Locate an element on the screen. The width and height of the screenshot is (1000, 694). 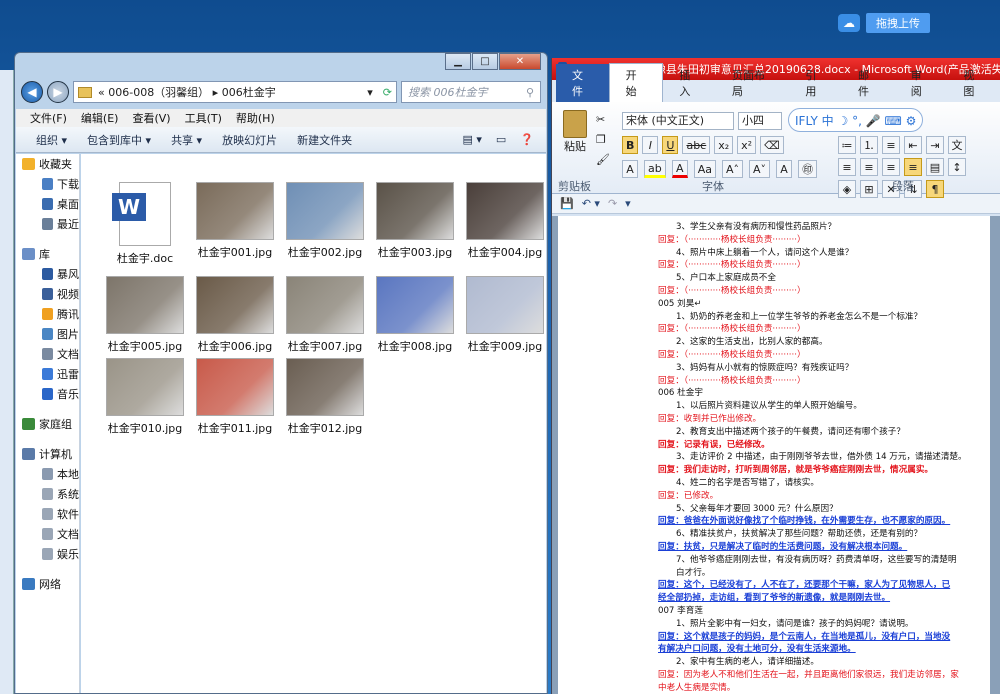
numbering-icon: ⒈ is located at coordinates (869, 145).